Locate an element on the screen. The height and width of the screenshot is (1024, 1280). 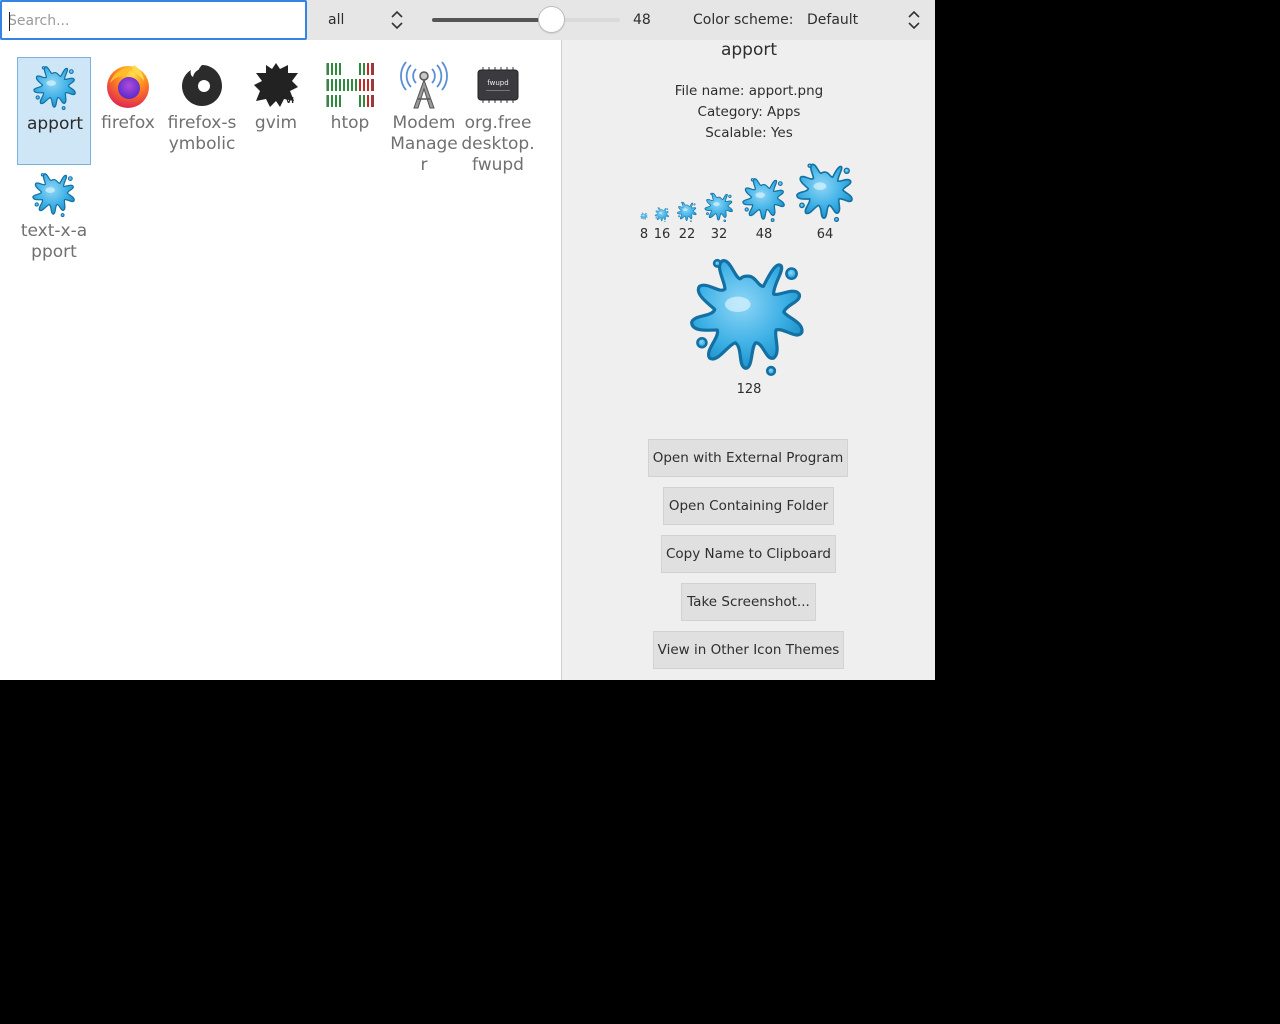
icon-item-firefox: firefox is located at coordinates (128, 111).